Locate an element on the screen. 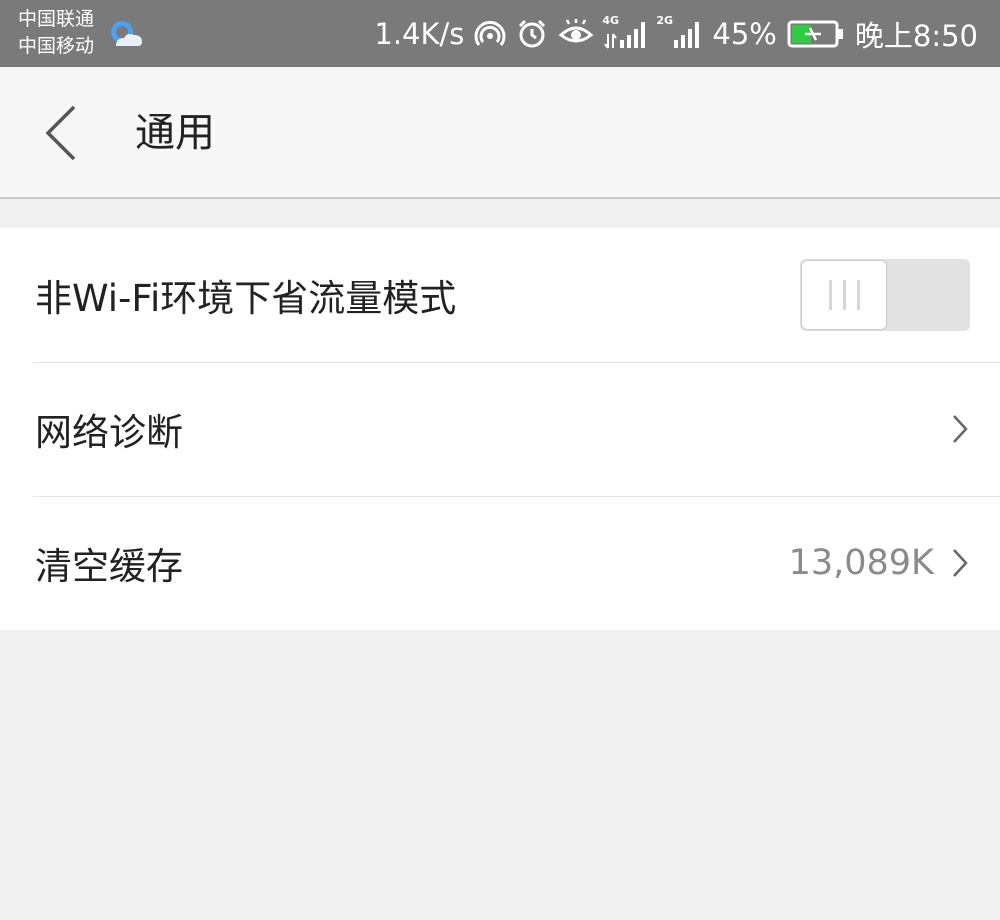  status-bar: 中国联通 中国移动 1.4K/s 4G 2G 45% 晚上8:50 is located at coordinates (500, 33).